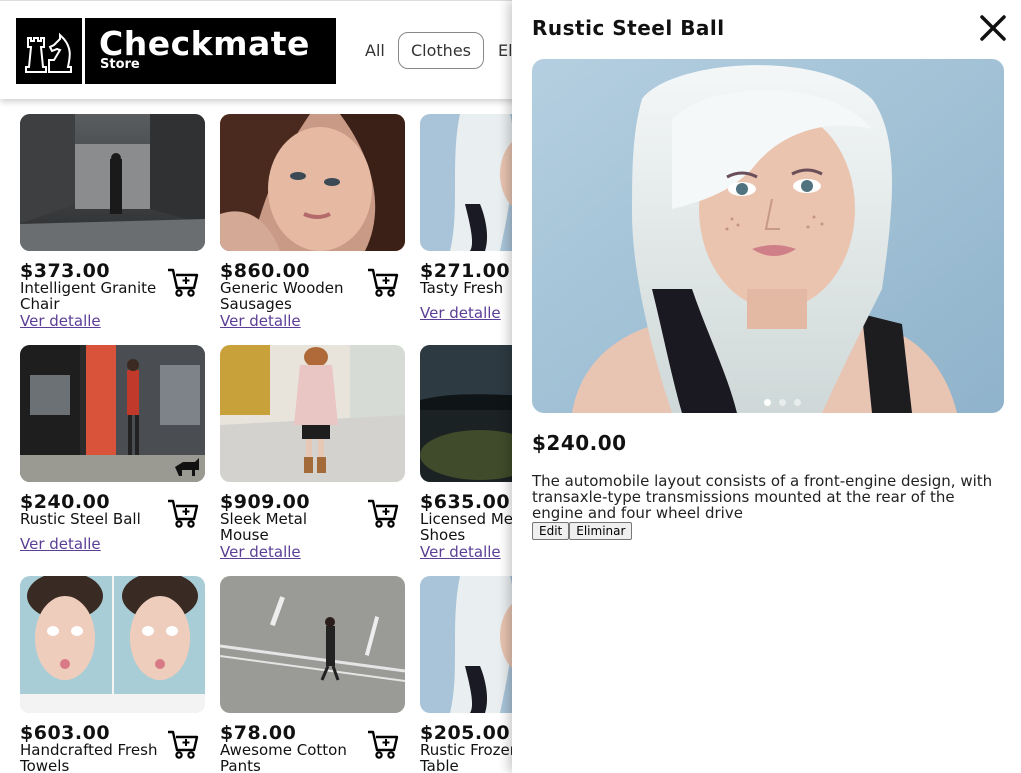  Describe the element at coordinates (120, 64) in the screenshot. I see `logo-subtitle: Store` at that location.